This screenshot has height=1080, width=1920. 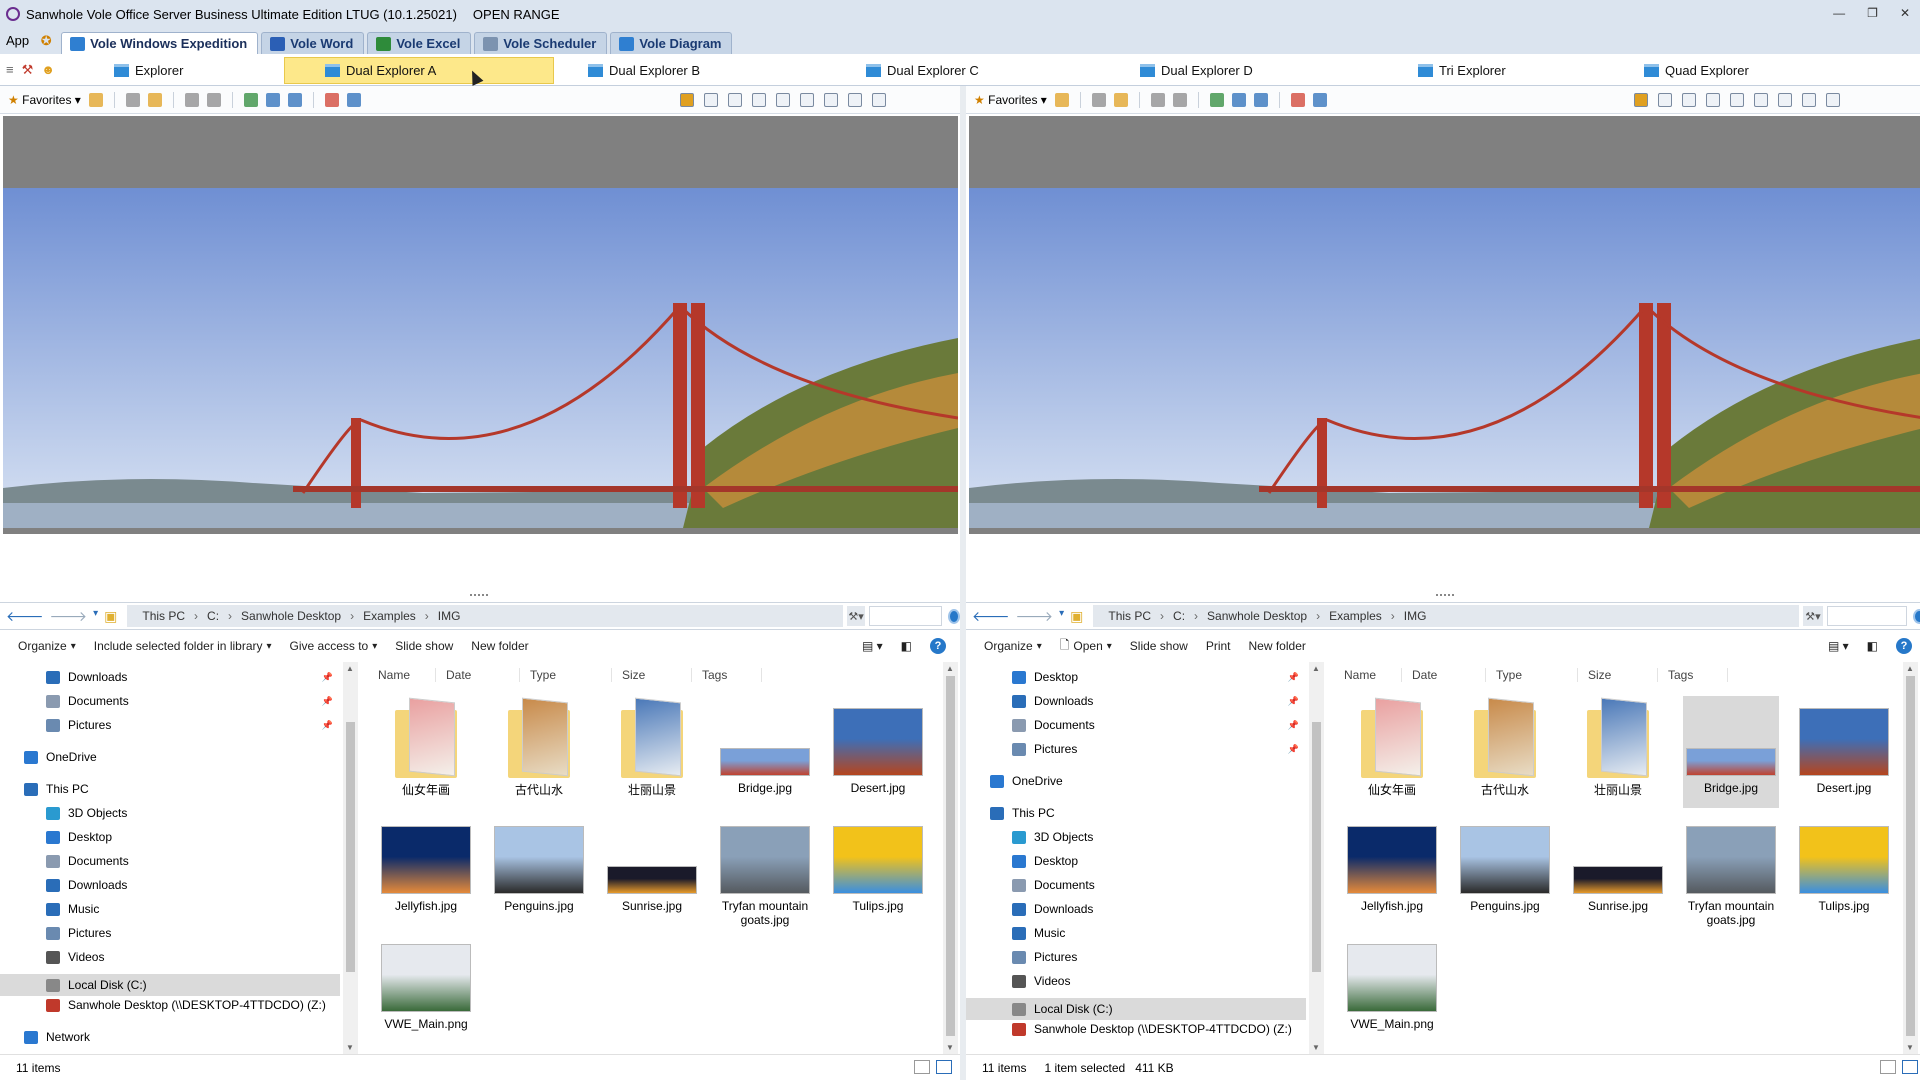 I want to click on file-tile: Penguins.jpg, so click(x=1505, y=870).